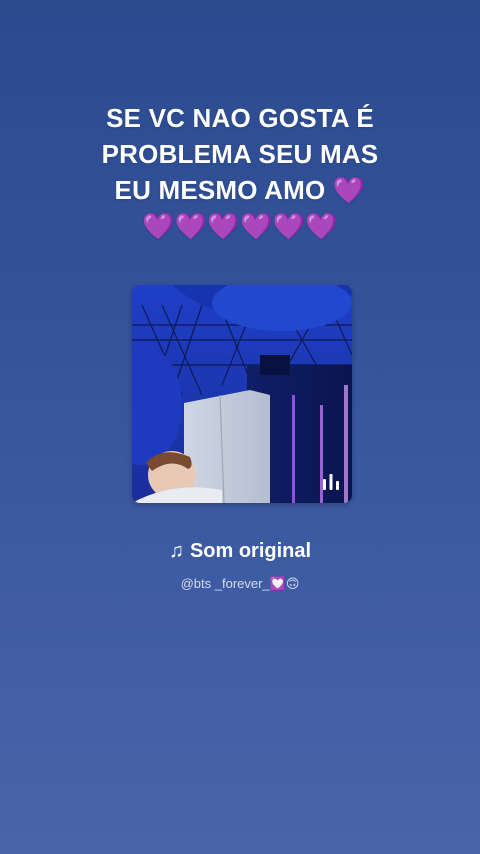 Image resolution: width=480 pixels, height=854 pixels. Describe the element at coordinates (240, 226) in the screenshot. I see `caption-hearts-row: 💜💜💜💜💜💜` at that location.